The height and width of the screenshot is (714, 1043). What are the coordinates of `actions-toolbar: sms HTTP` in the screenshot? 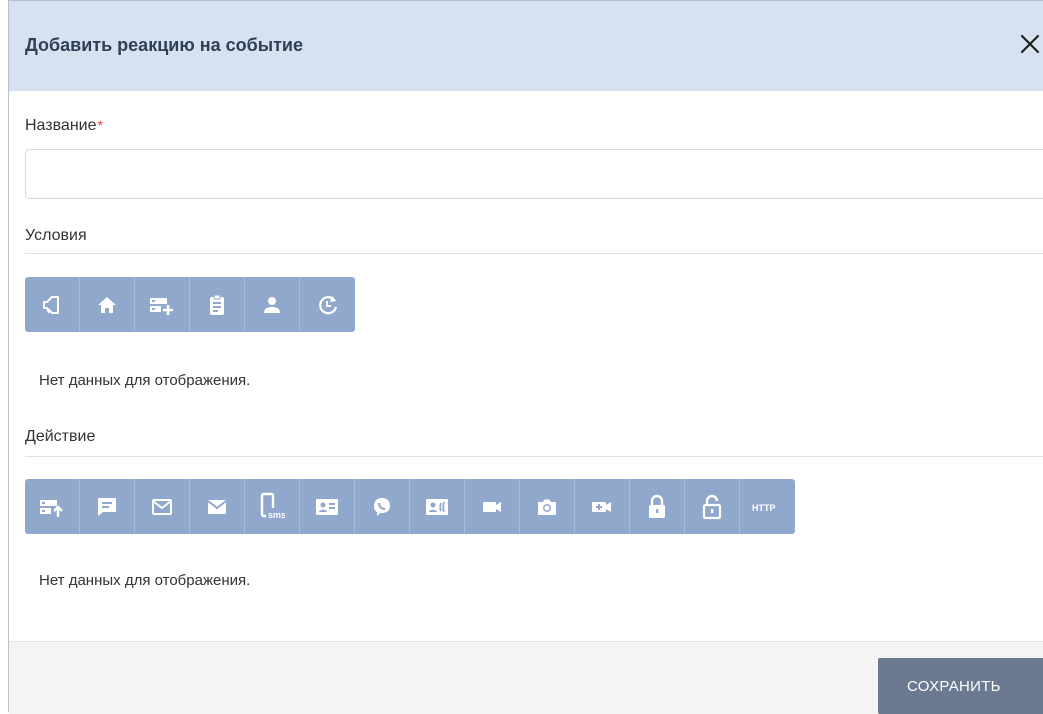 It's located at (410, 506).